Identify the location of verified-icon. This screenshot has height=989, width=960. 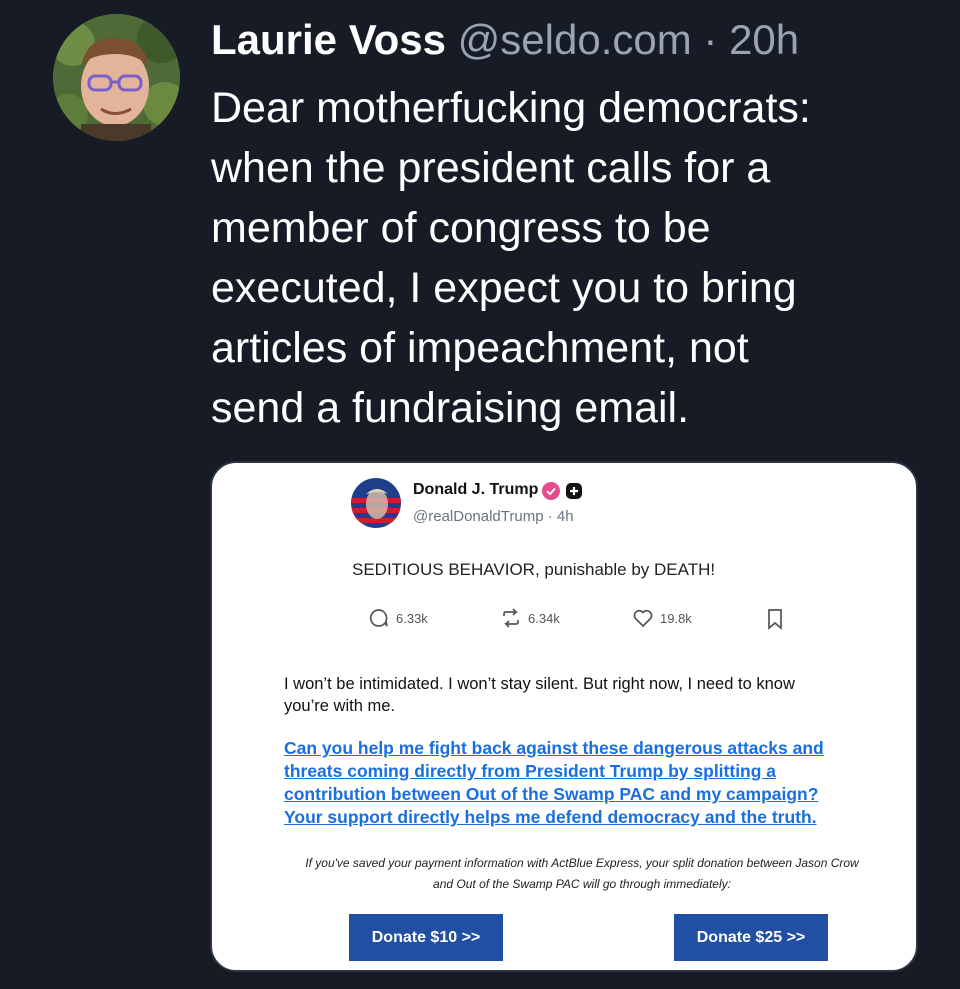
(551, 491).